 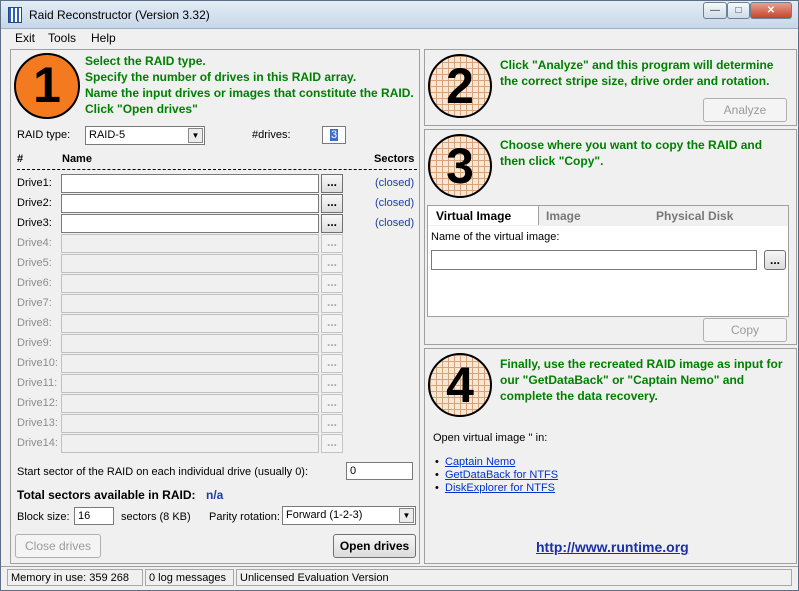 I want to click on minimize-button: —, so click(x=715, y=10).